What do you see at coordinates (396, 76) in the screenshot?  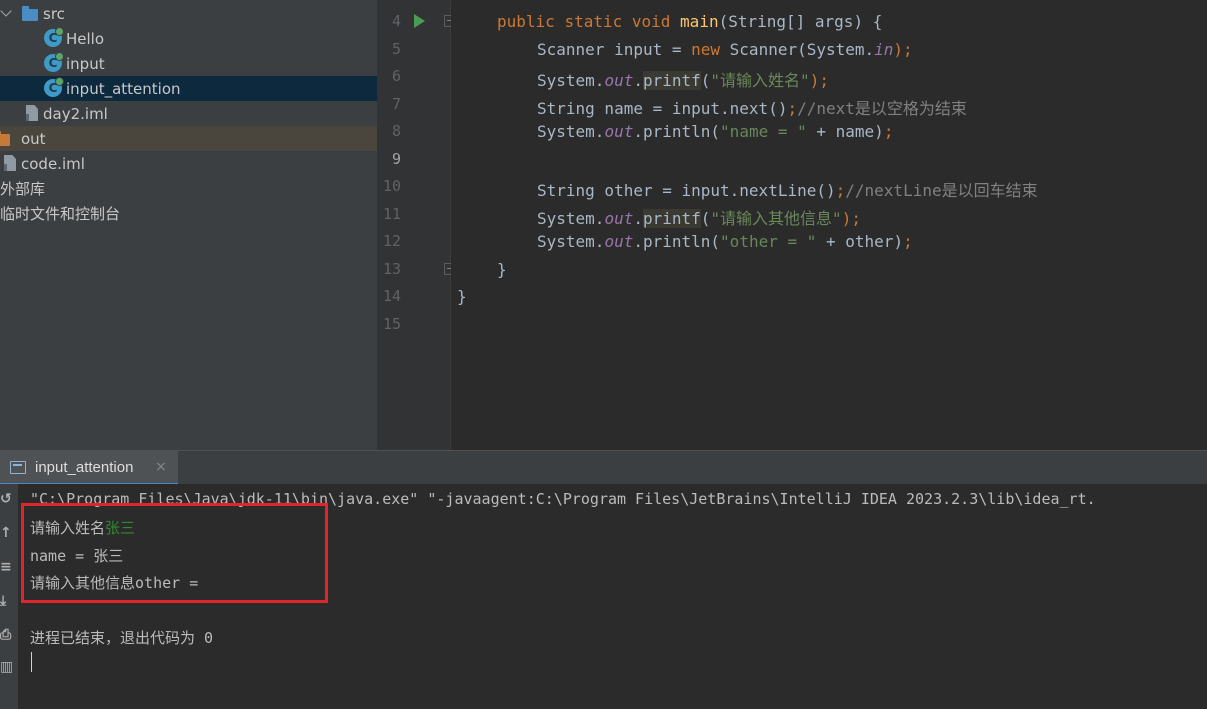 I see `line-number: 6` at bounding box center [396, 76].